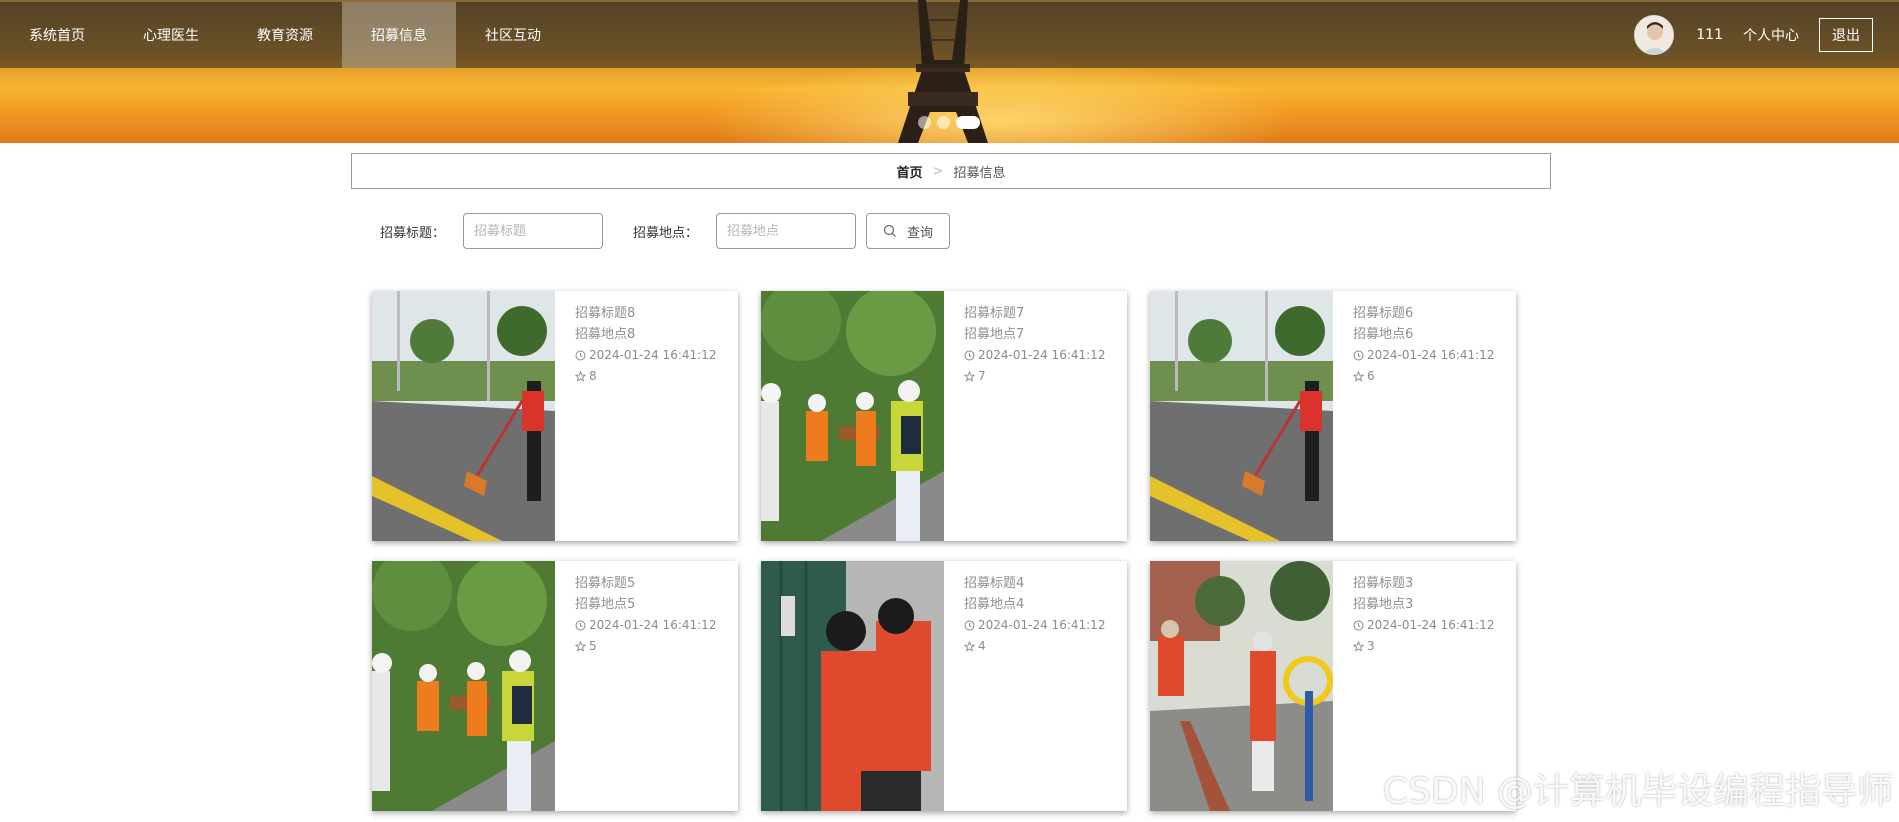 This screenshot has width=1899, height=822. What do you see at coordinates (57, 35) in the screenshot?
I see `nav-item: 系统首页` at bounding box center [57, 35].